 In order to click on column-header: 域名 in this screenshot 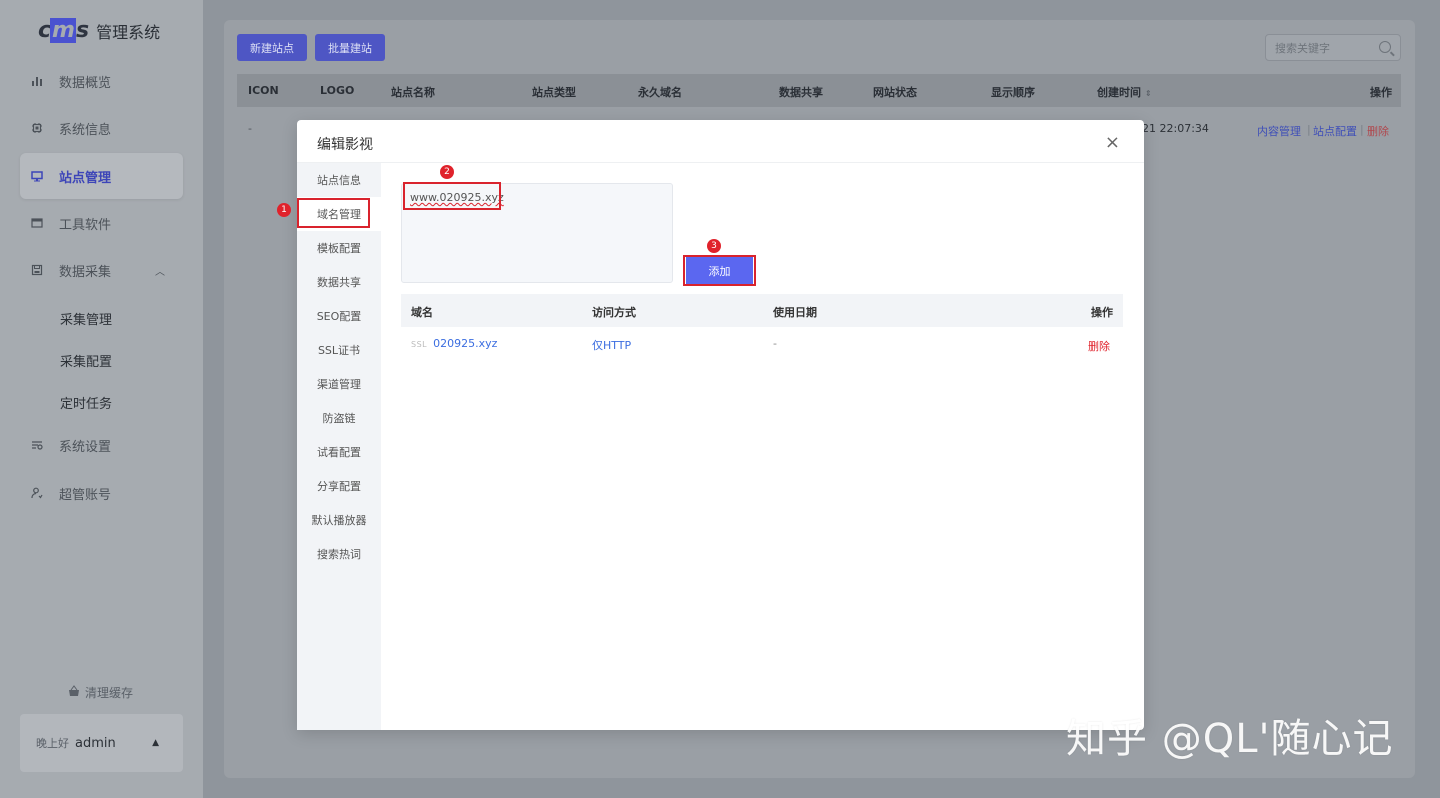, I will do `click(422, 312)`.